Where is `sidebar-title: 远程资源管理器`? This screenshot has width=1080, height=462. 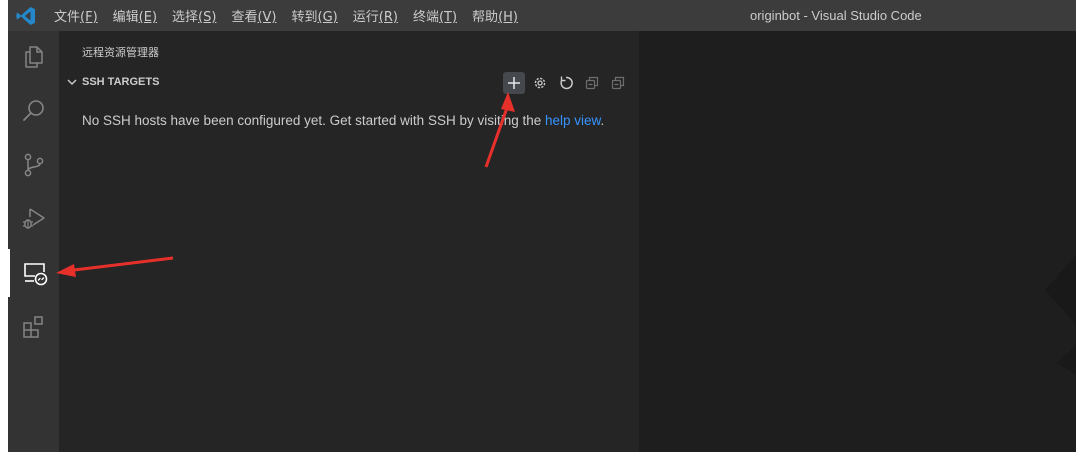
sidebar-title: 远程资源管理器 is located at coordinates (120, 52).